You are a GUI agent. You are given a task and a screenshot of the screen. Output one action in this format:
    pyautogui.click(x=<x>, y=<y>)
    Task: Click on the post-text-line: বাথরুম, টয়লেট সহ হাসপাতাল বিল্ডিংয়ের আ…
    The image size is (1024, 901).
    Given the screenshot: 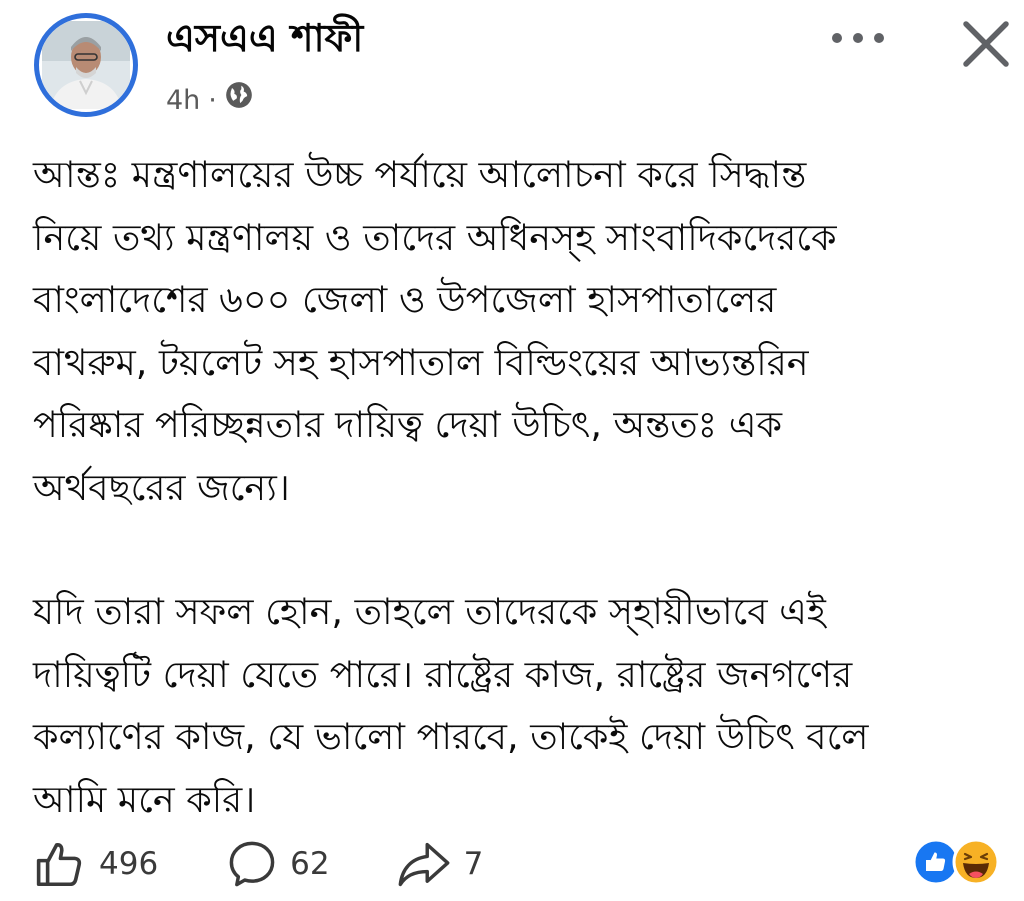 What is the action you would take?
    pyautogui.click(x=421, y=362)
    